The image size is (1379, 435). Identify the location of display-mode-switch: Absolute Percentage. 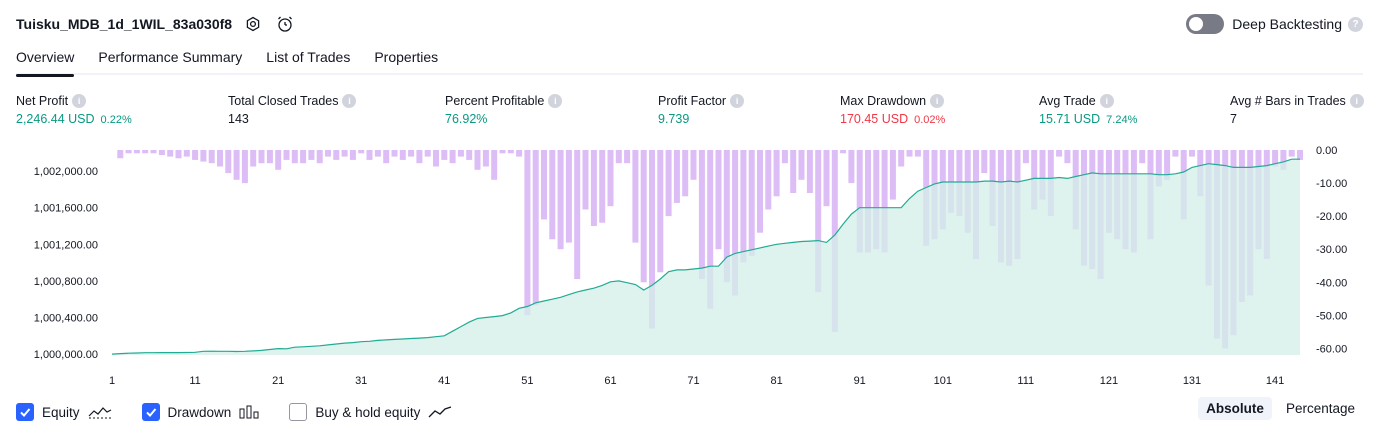
(1277, 408).